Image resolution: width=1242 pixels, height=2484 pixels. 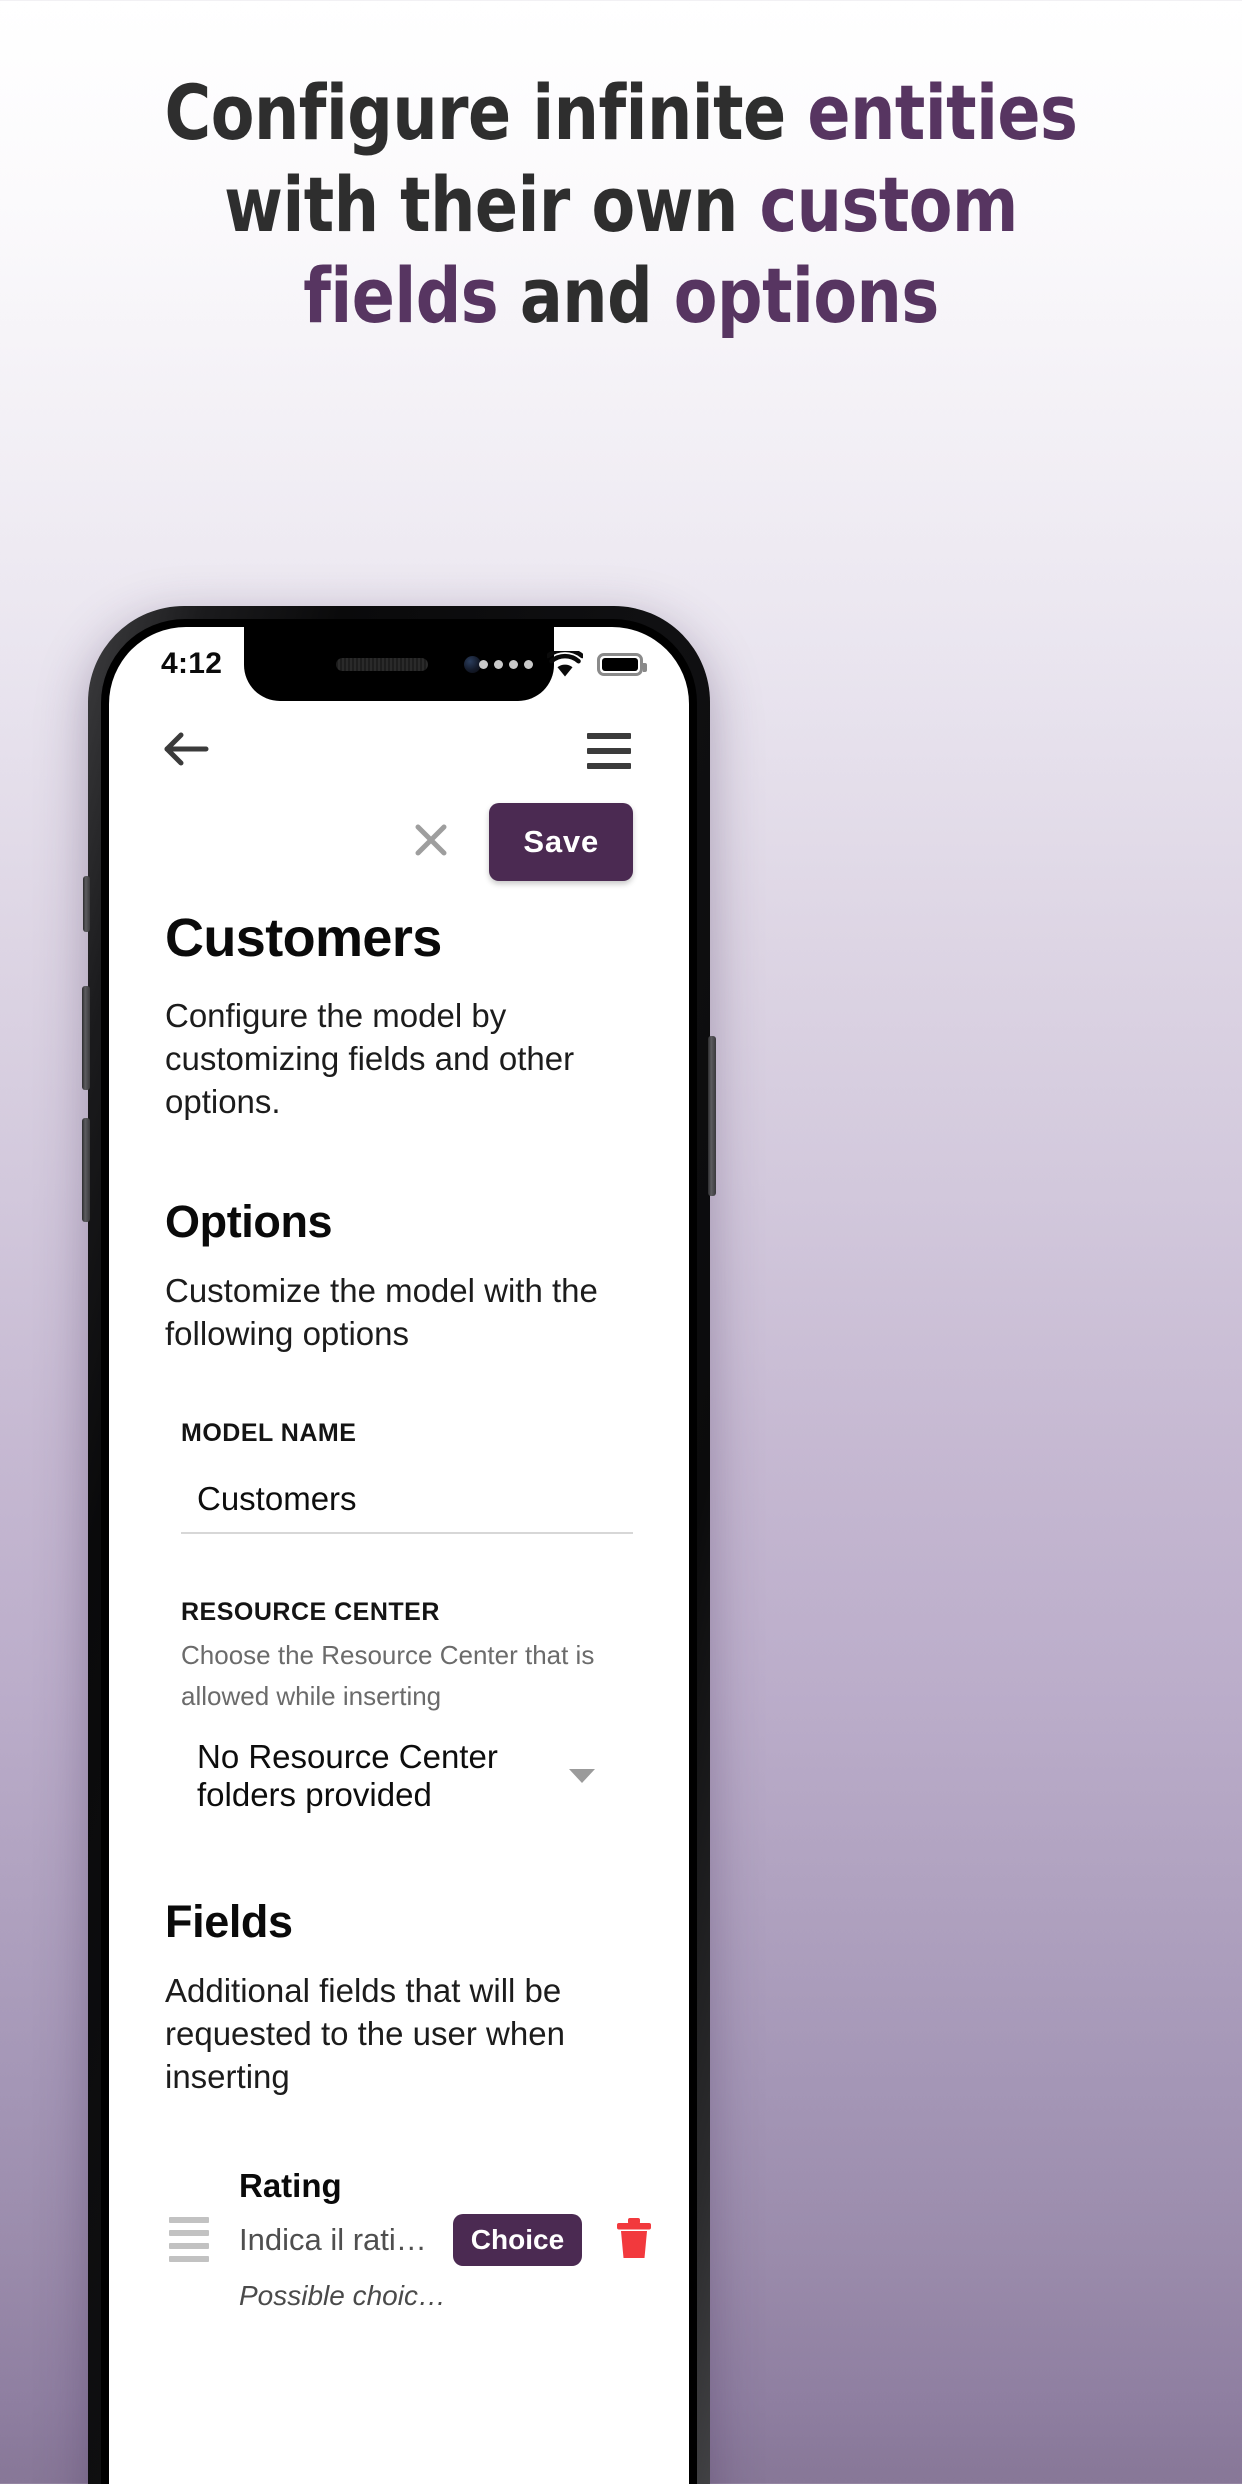 I want to click on field-sub-row: Indica il rati… Choice, so click(x=445, y=2240).